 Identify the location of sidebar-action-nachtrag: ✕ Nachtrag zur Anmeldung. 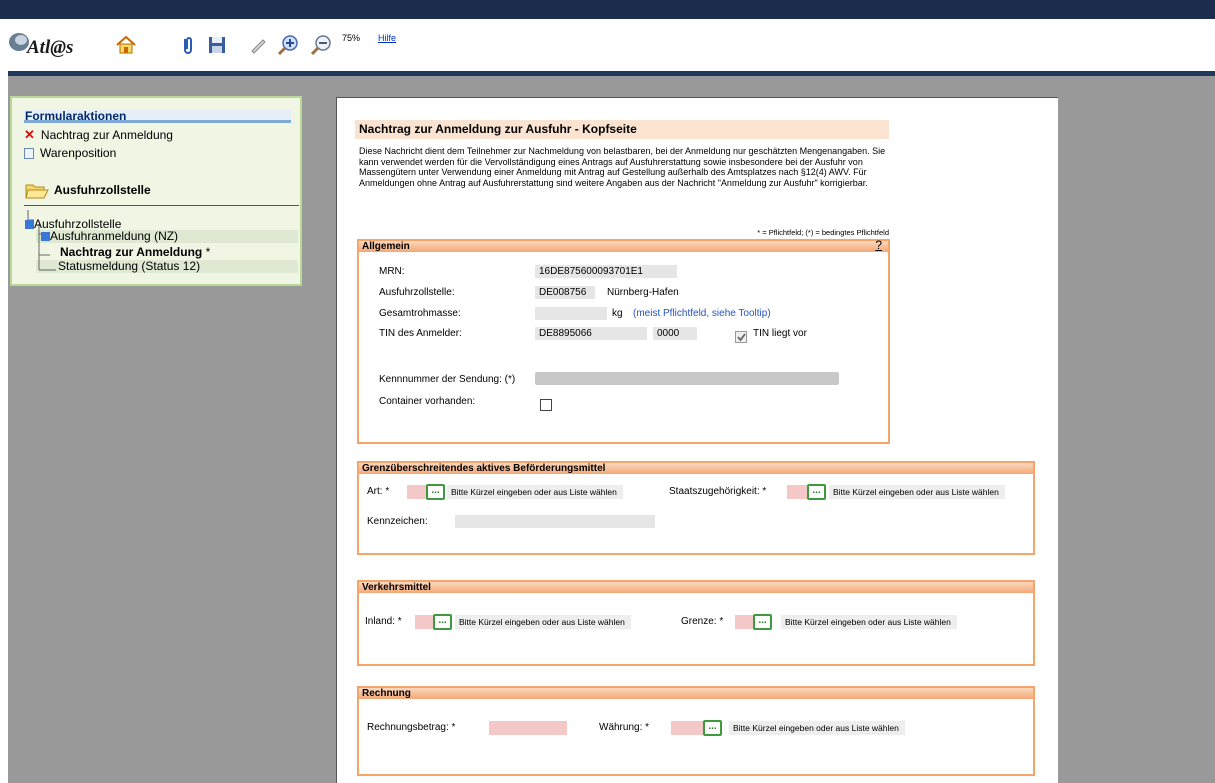
(98, 135).